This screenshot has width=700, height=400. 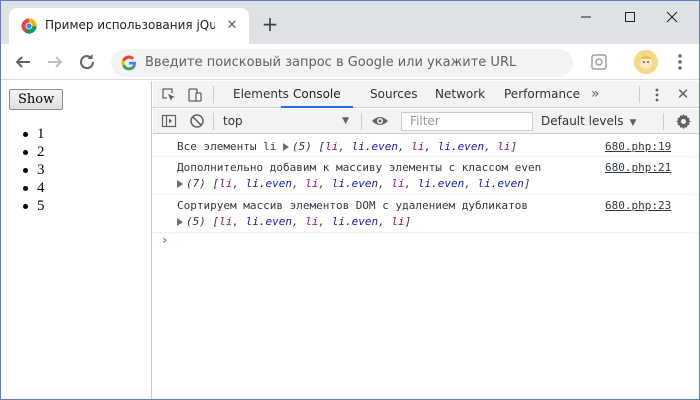 What do you see at coordinates (270, 25) in the screenshot?
I see `new-tab-button: +` at bounding box center [270, 25].